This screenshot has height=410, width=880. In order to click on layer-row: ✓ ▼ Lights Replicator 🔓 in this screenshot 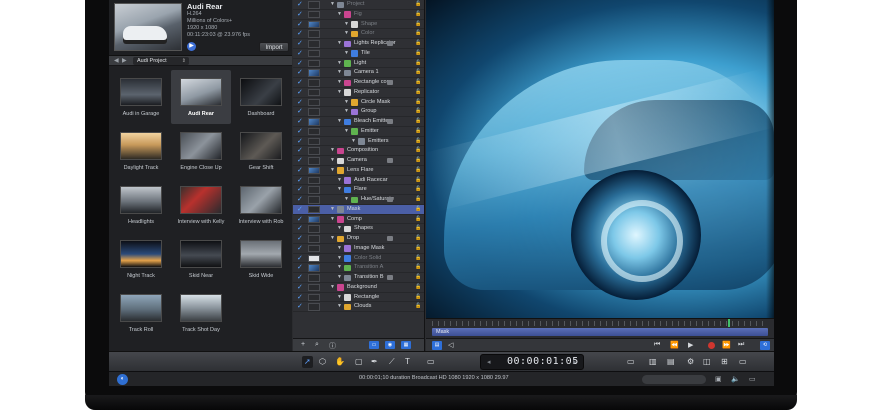, I will do `click(358, 44)`.